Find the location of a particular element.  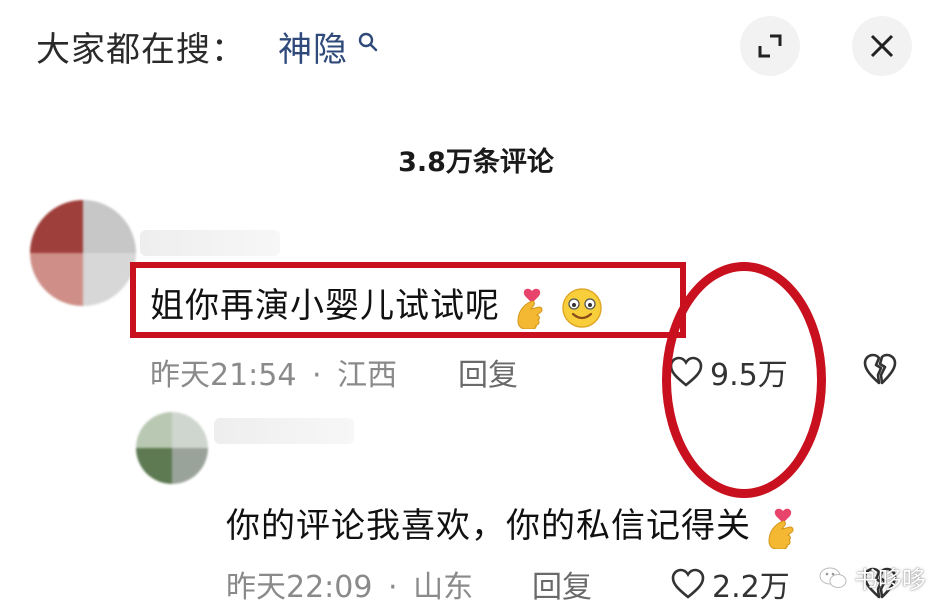

heart-icon is located at coordinates (688, 583).